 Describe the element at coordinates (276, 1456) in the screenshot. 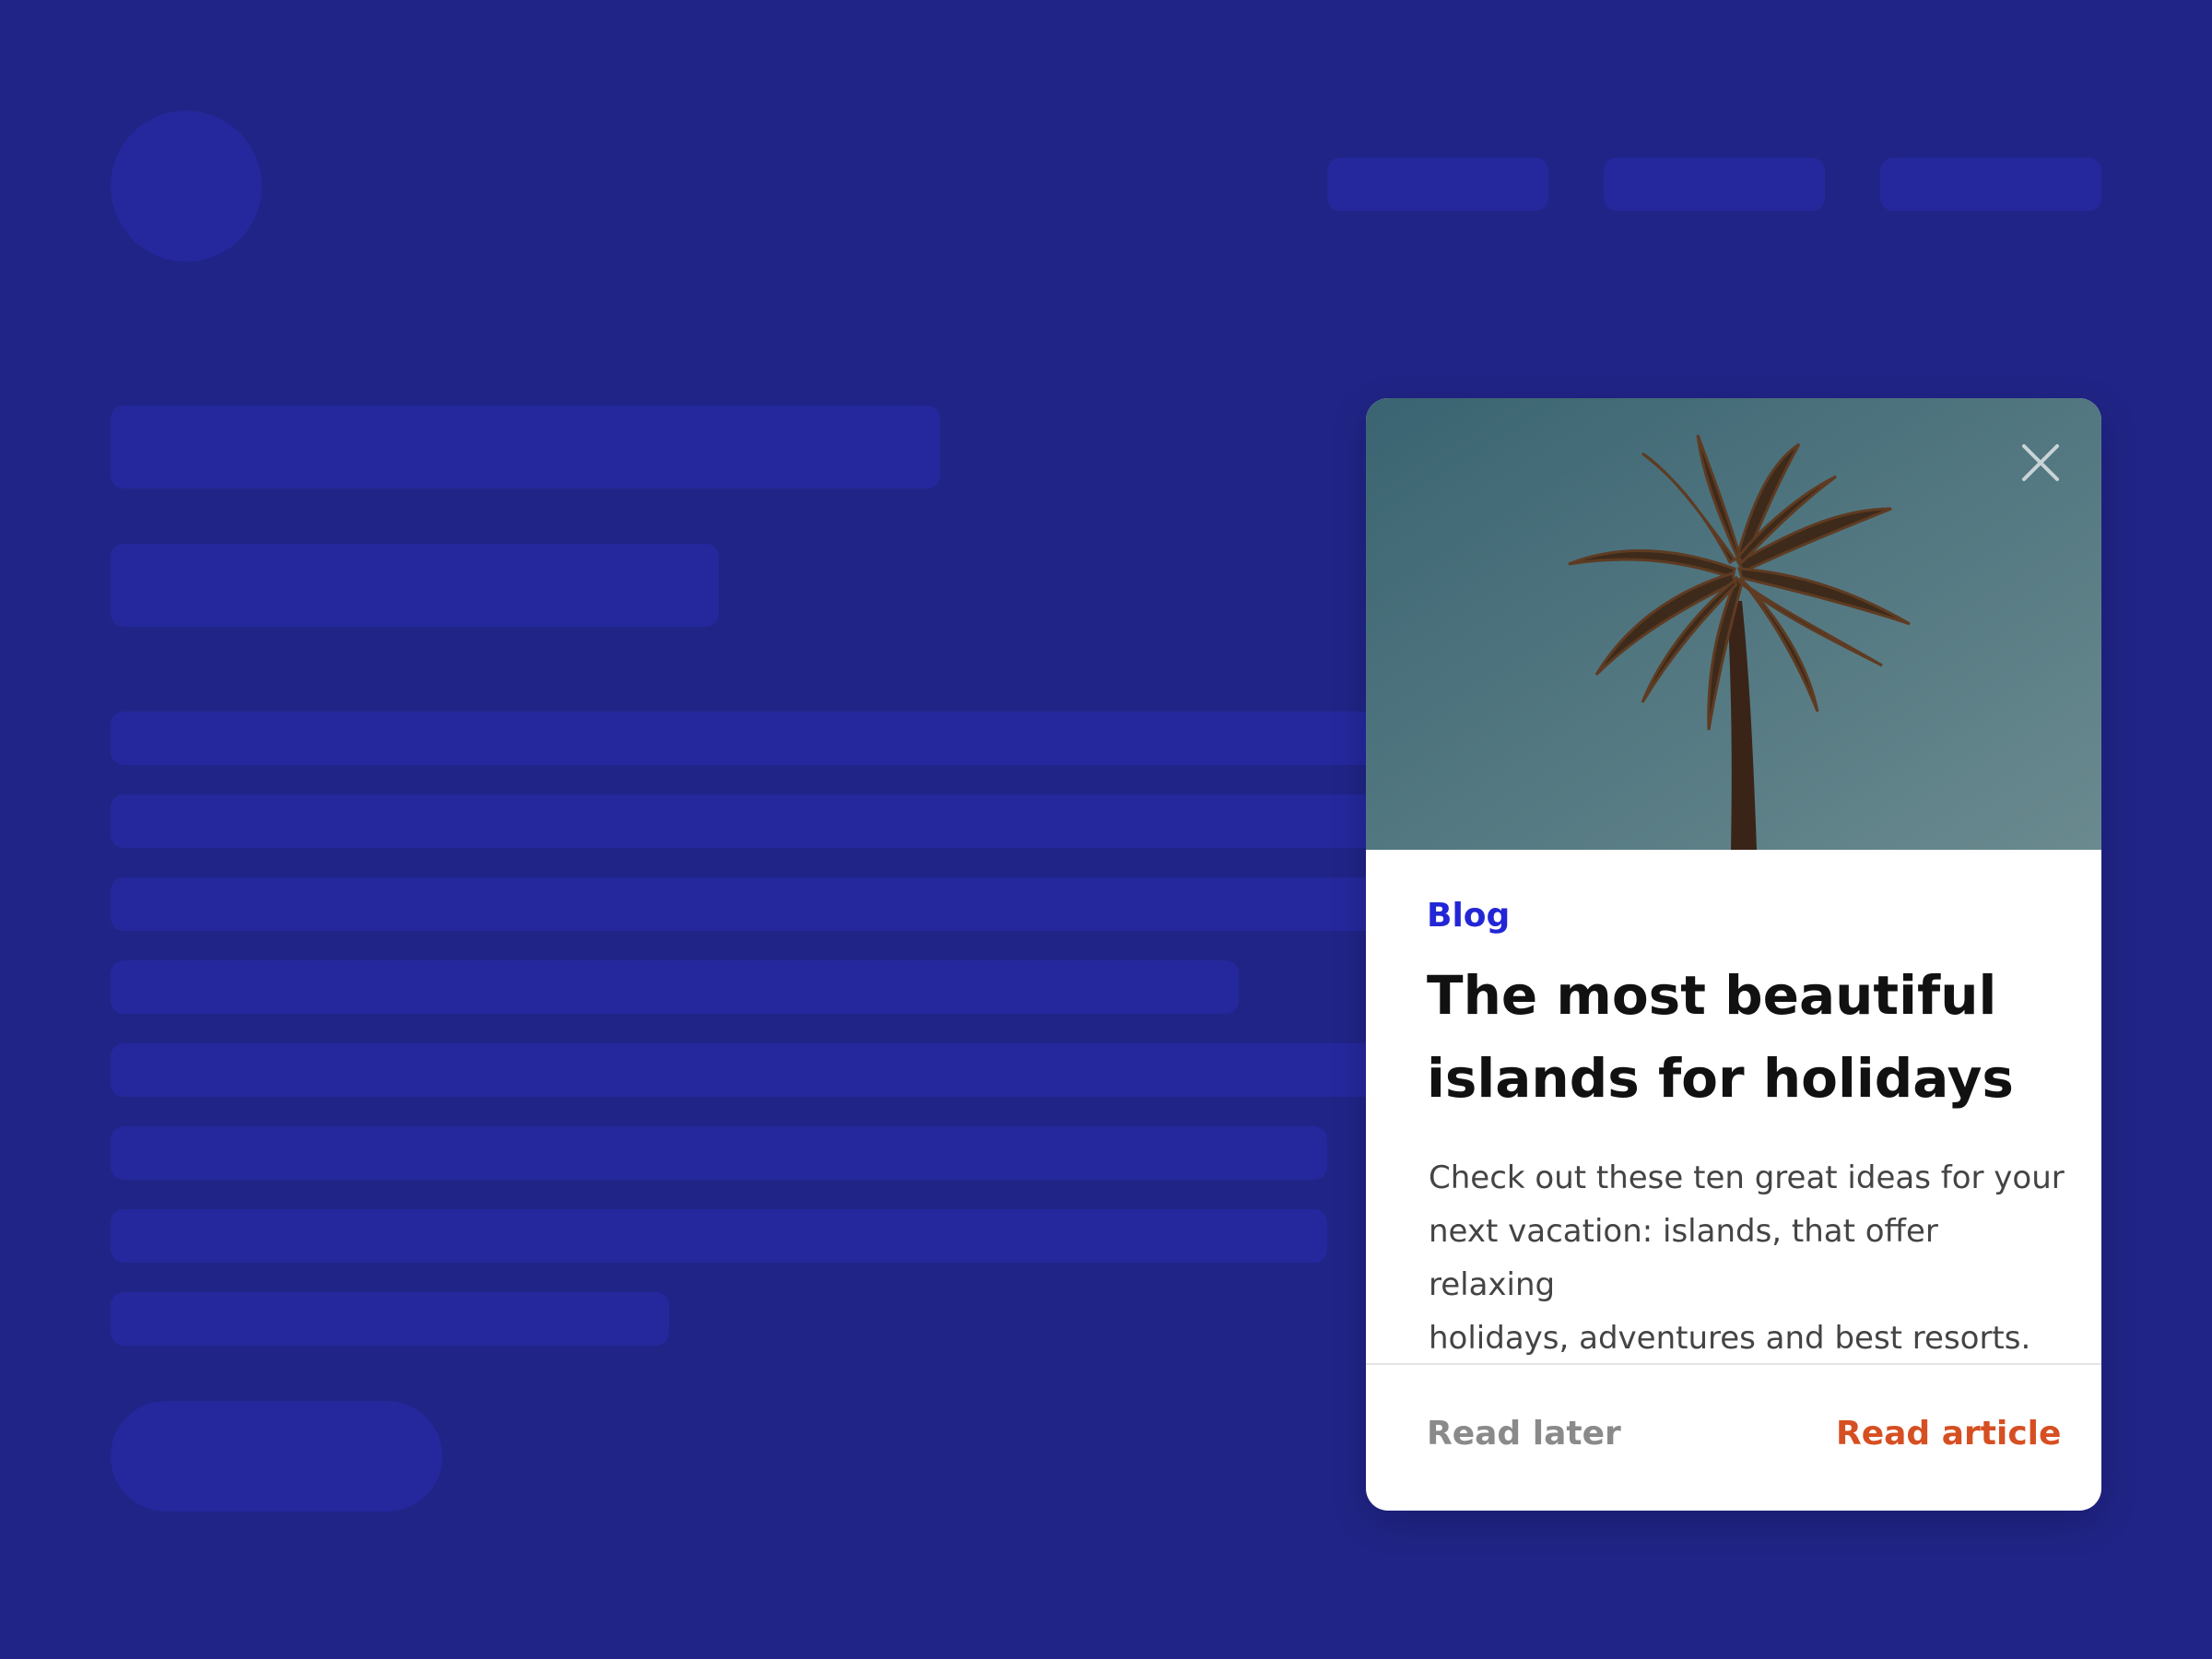

I see `button-placeholder` at that location.